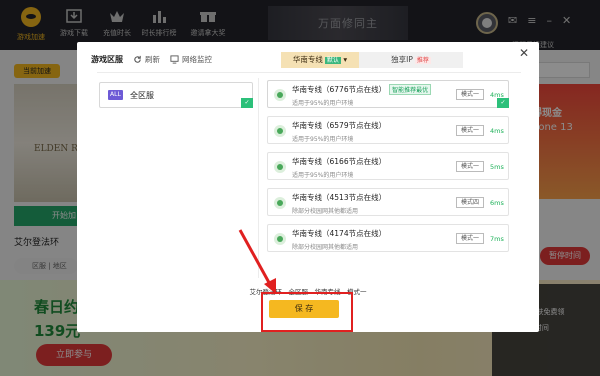 This screenshot has height=376, width=600. I want to click on all-zone-label: 全区服, so click(142, 95).